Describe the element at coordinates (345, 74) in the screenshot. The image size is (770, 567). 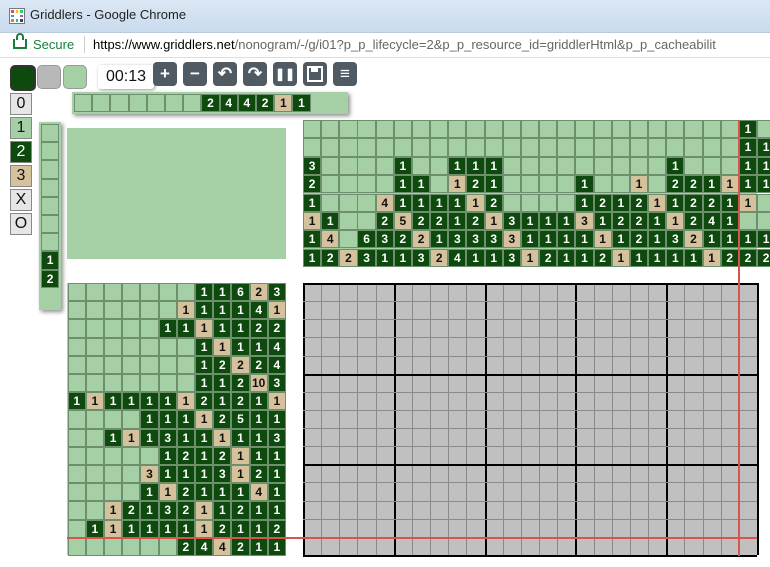
I see `menu-button: ≡` at that location.